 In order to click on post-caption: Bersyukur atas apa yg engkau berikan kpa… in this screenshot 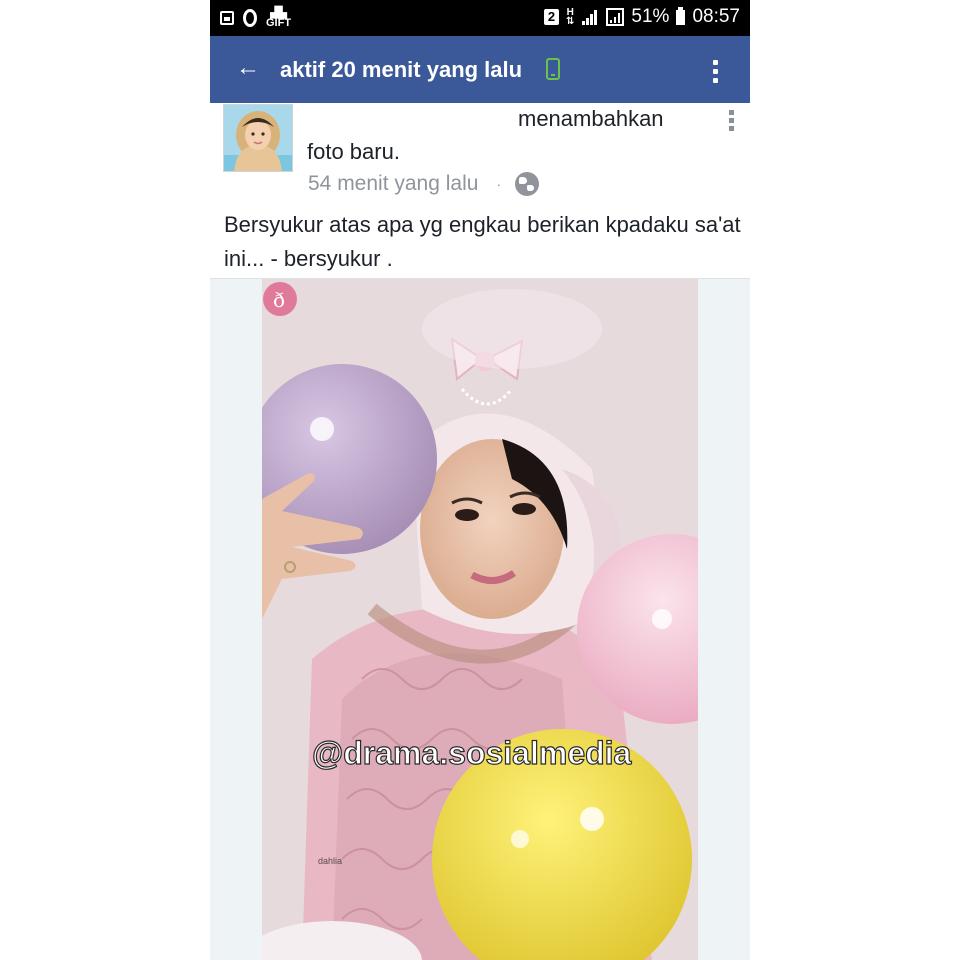, I will do `click(482, 241)`.